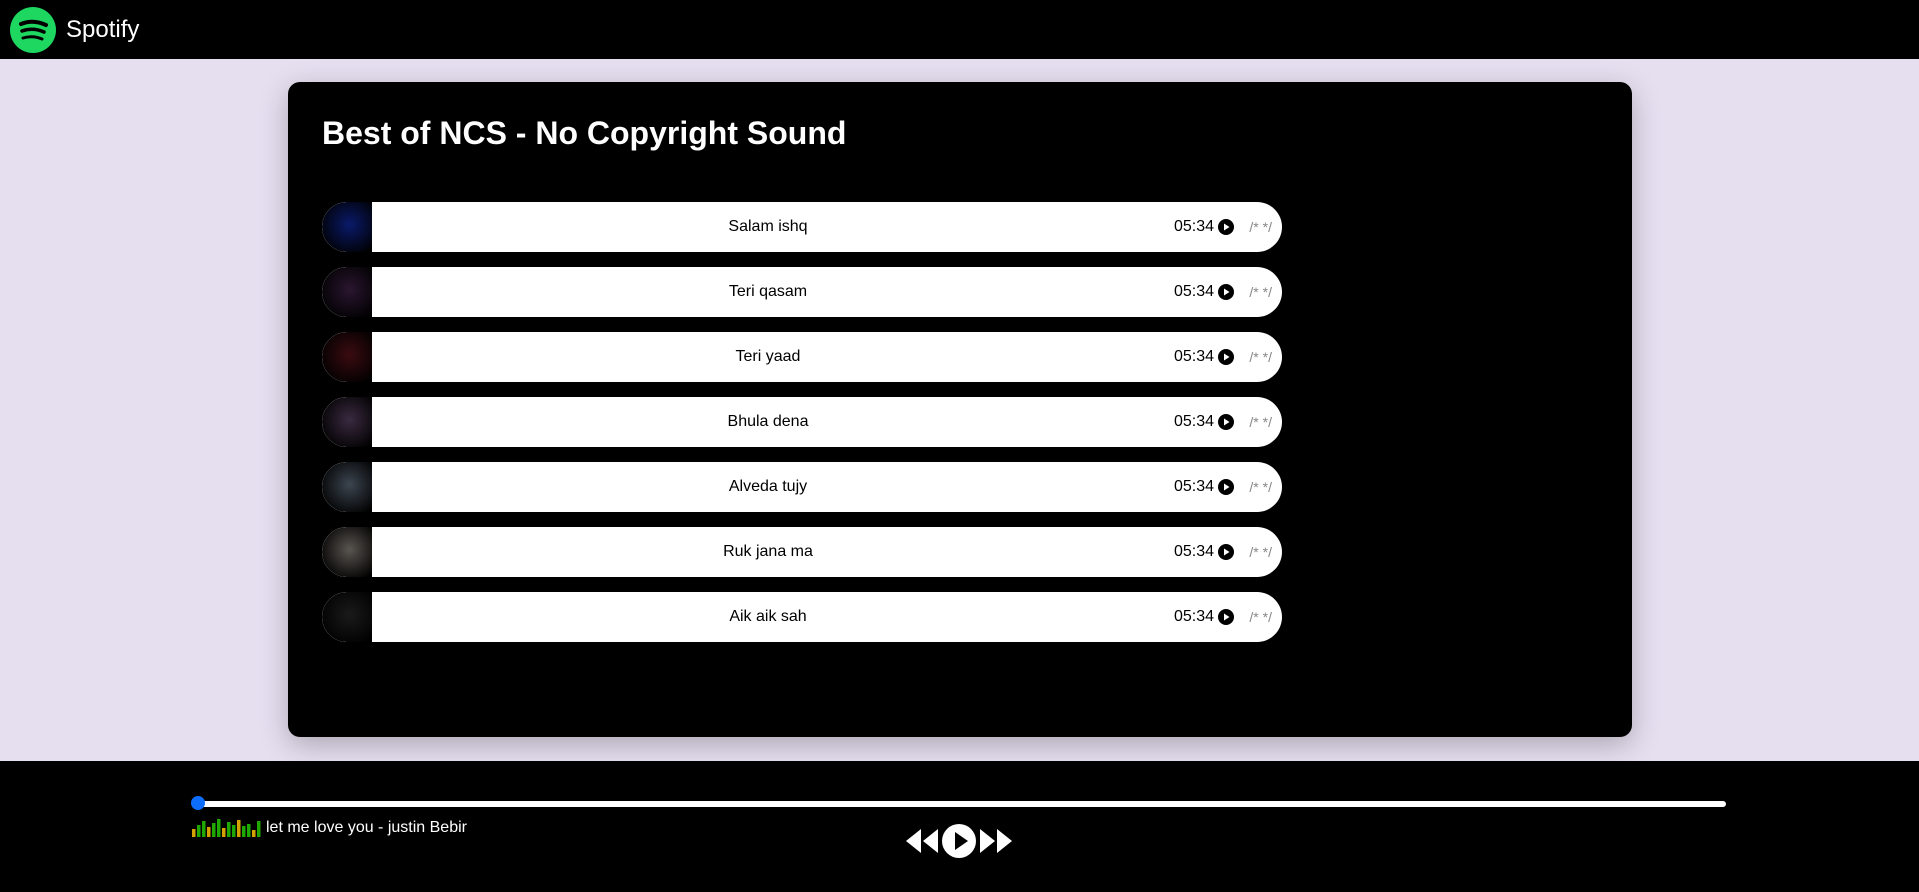  I want to click on song-item: Bhula dena 05:34 /* */, so click(802, 422).